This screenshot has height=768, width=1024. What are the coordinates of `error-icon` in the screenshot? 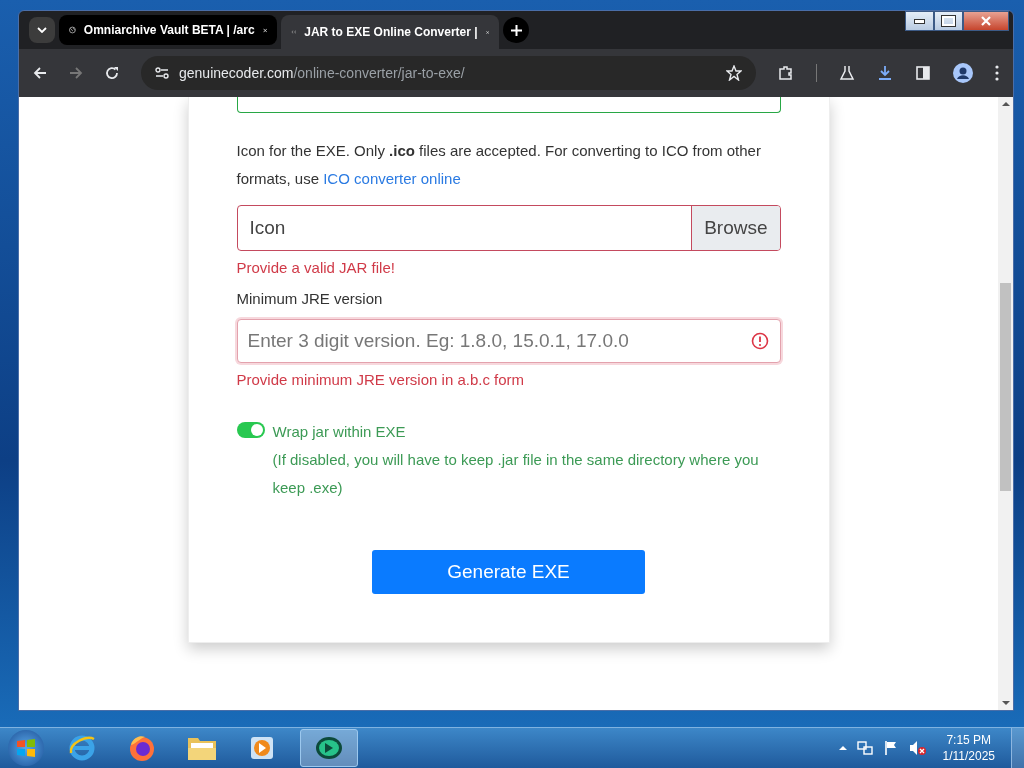 It's located at (759, 341).